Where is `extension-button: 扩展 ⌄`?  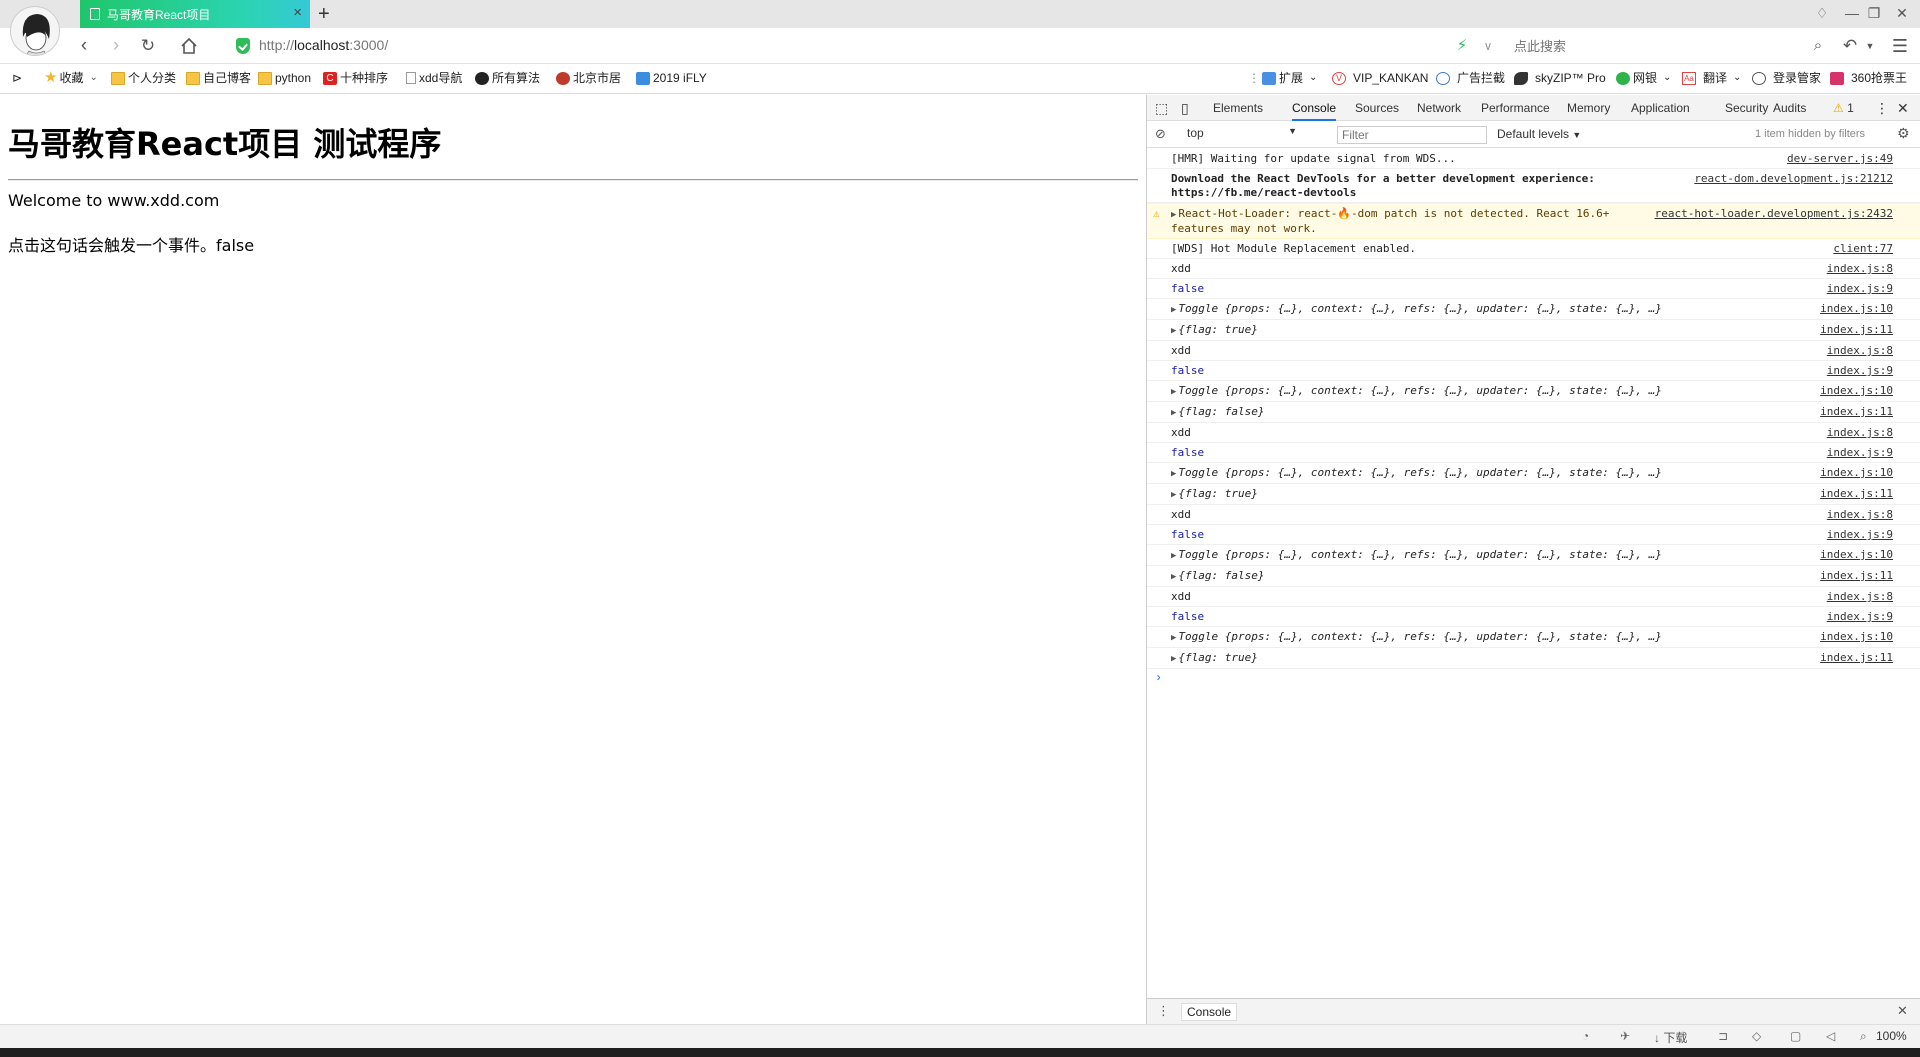 extension-button: 扩展 ⌄ is located at coordinates (1289, 78).